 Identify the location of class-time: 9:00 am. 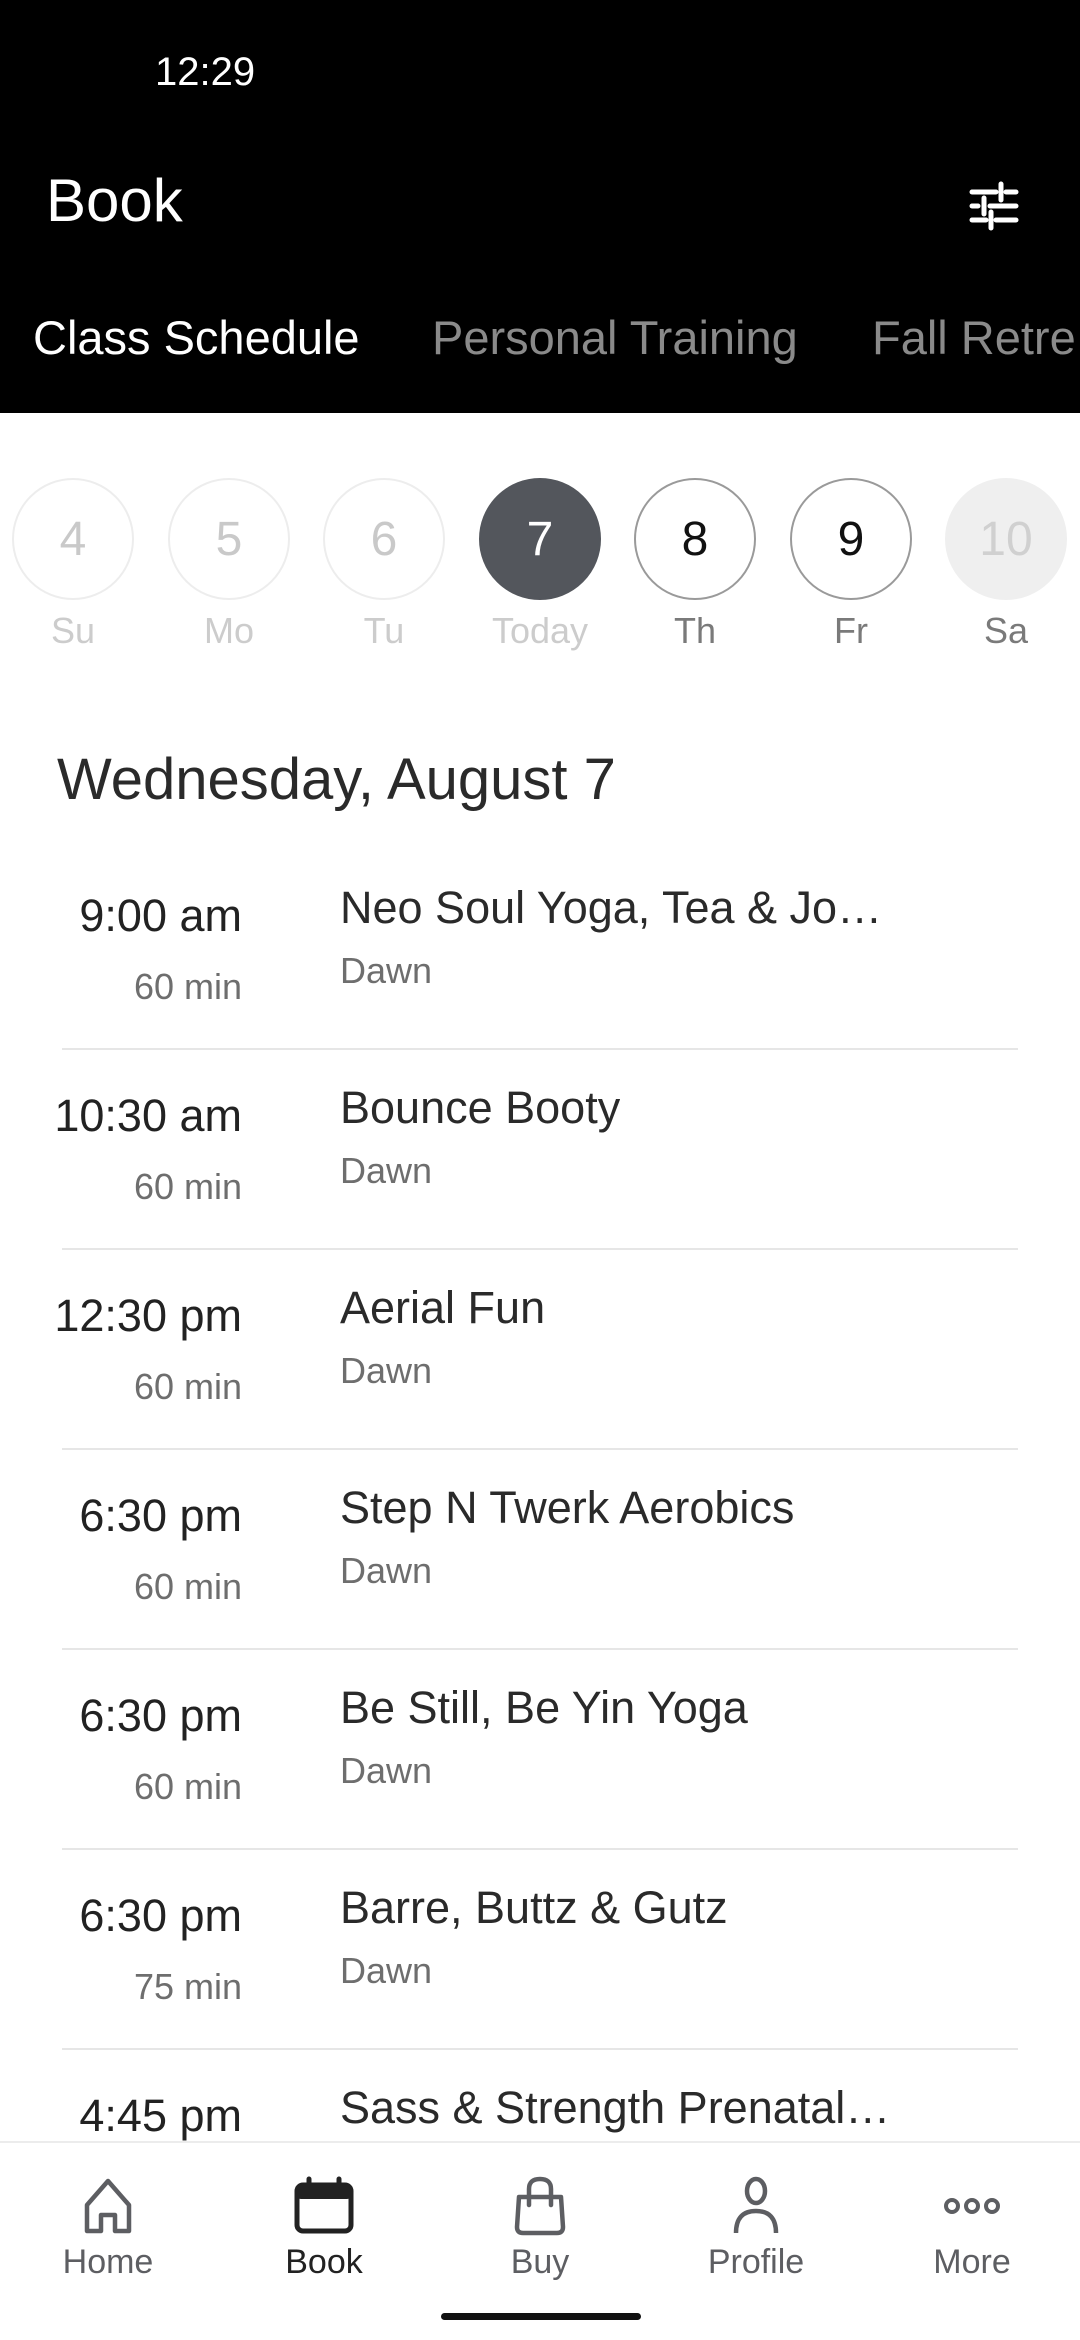
(160, 915).